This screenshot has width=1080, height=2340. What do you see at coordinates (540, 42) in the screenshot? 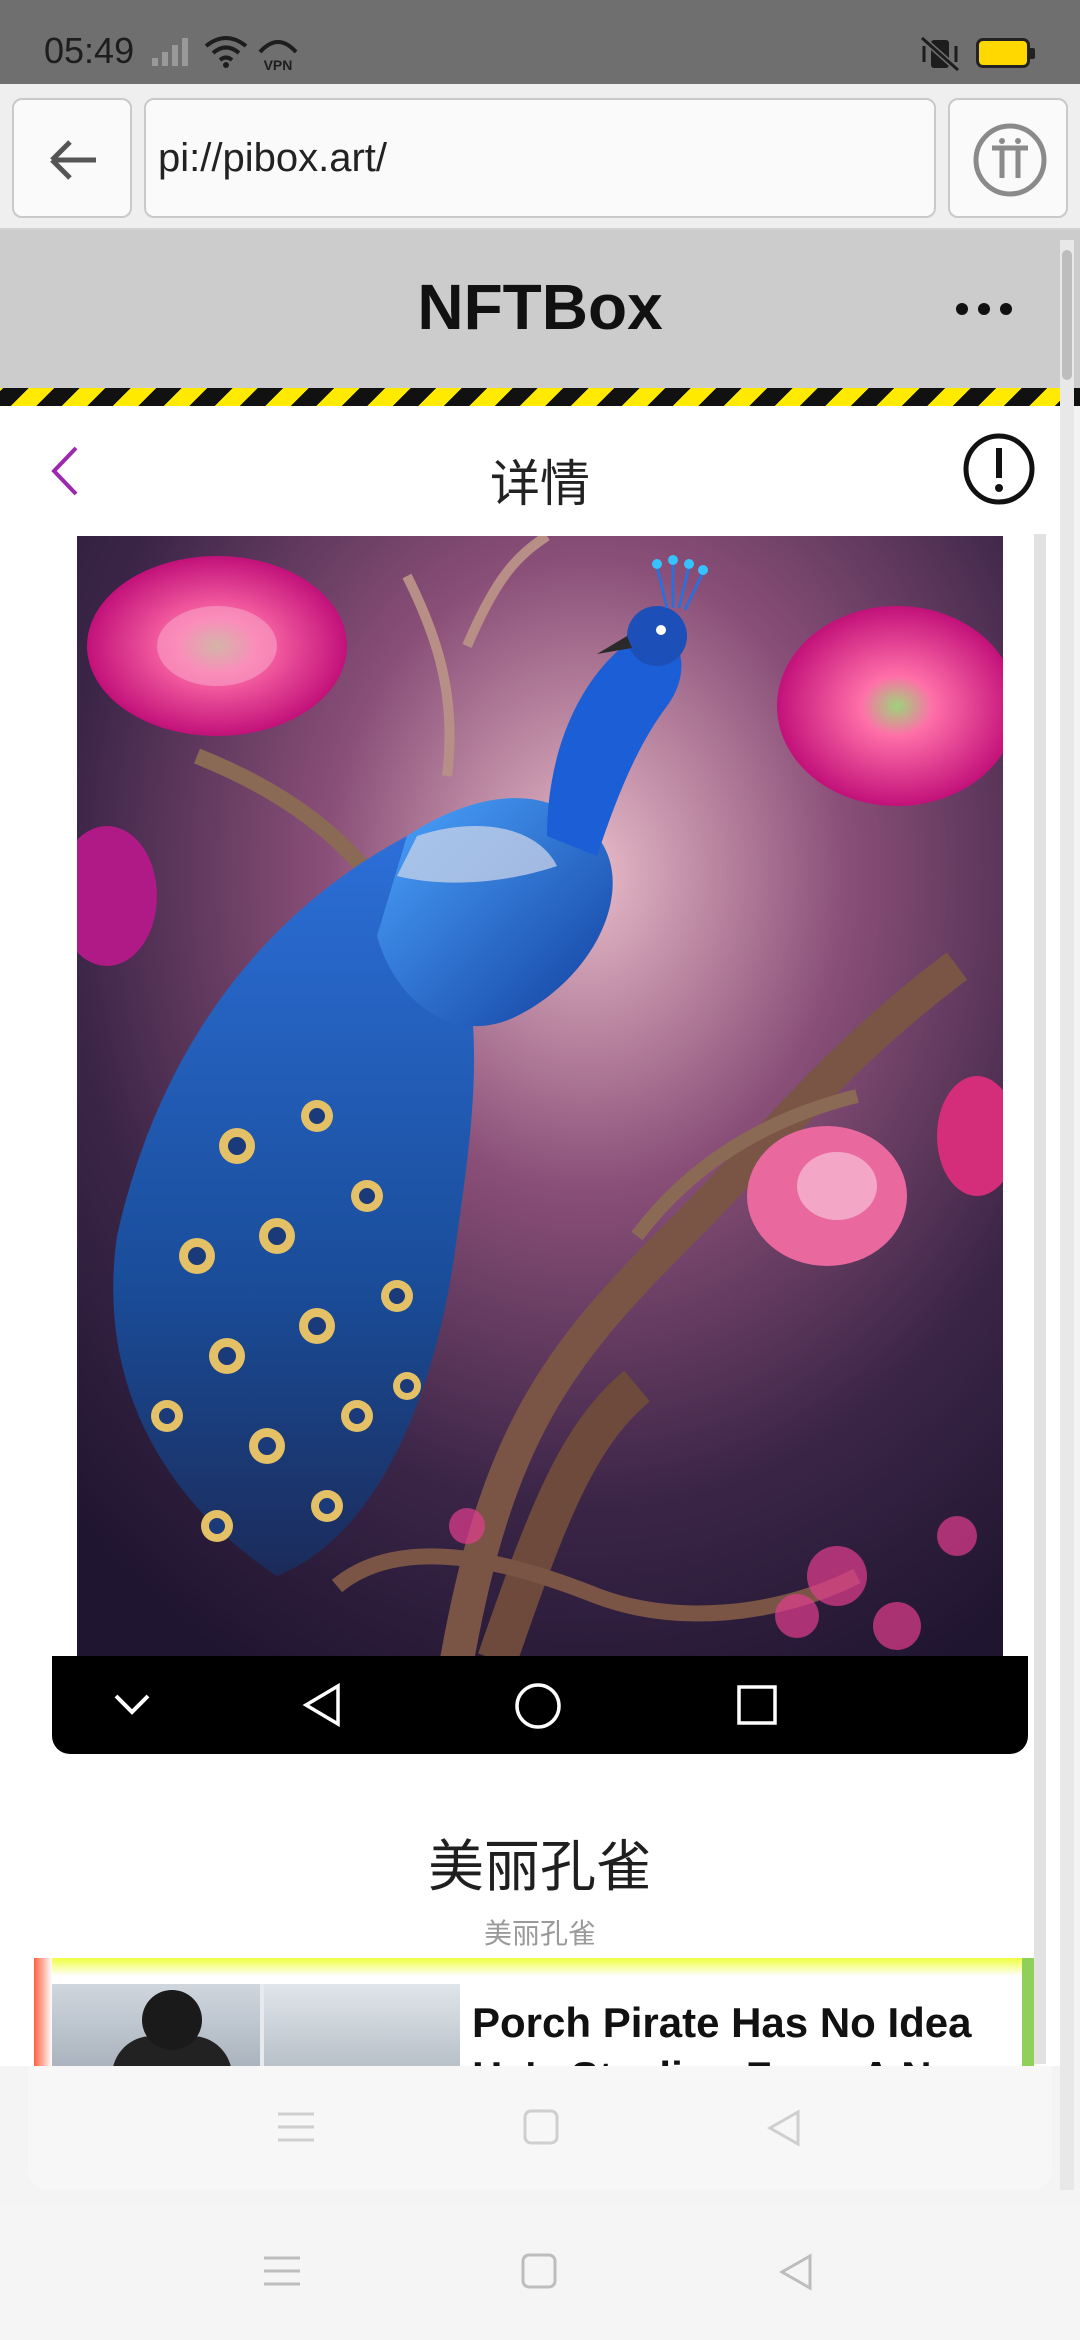
I see `status-bar: 05:49 VPN` at bounding box center [540, 42].